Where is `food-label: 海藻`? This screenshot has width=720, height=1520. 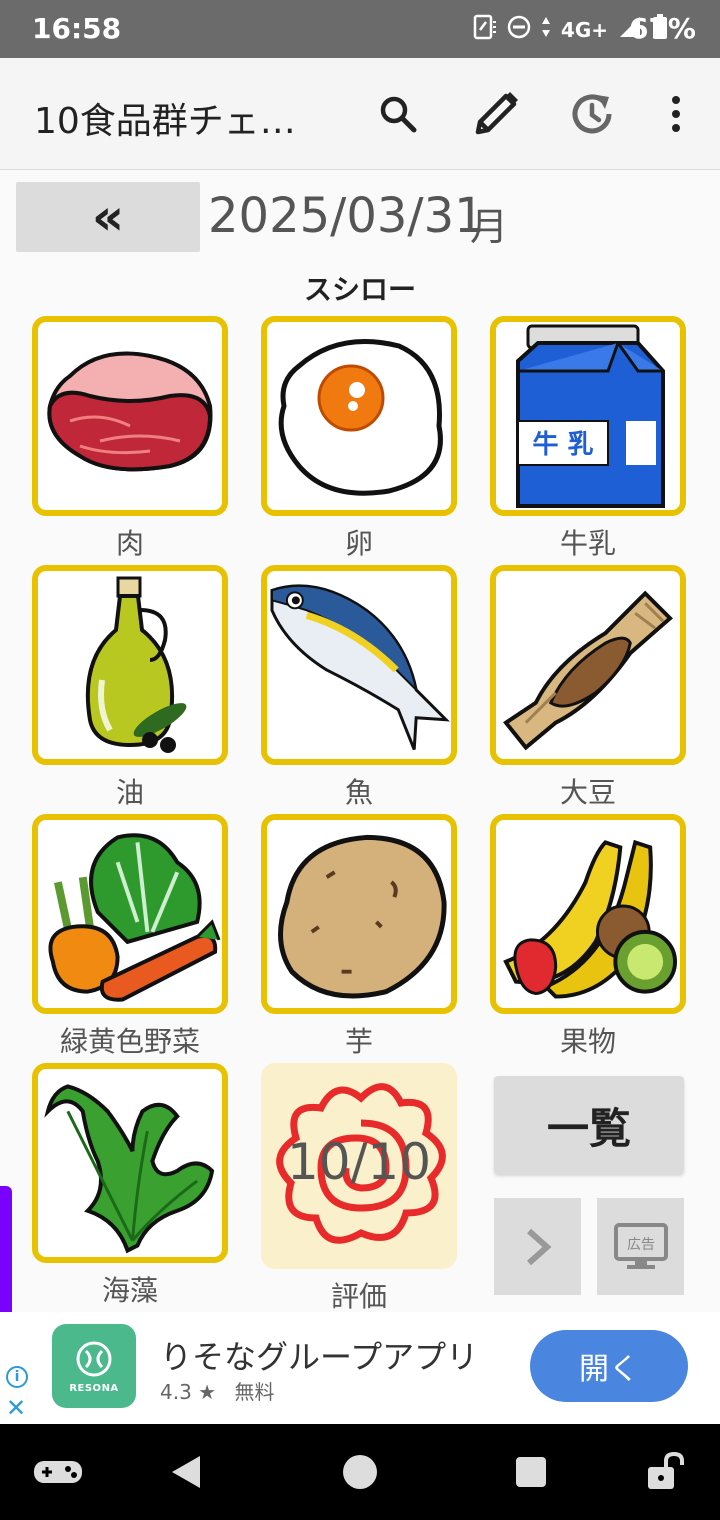
food-label: 海藻 is located at coordinates (129, 1290).